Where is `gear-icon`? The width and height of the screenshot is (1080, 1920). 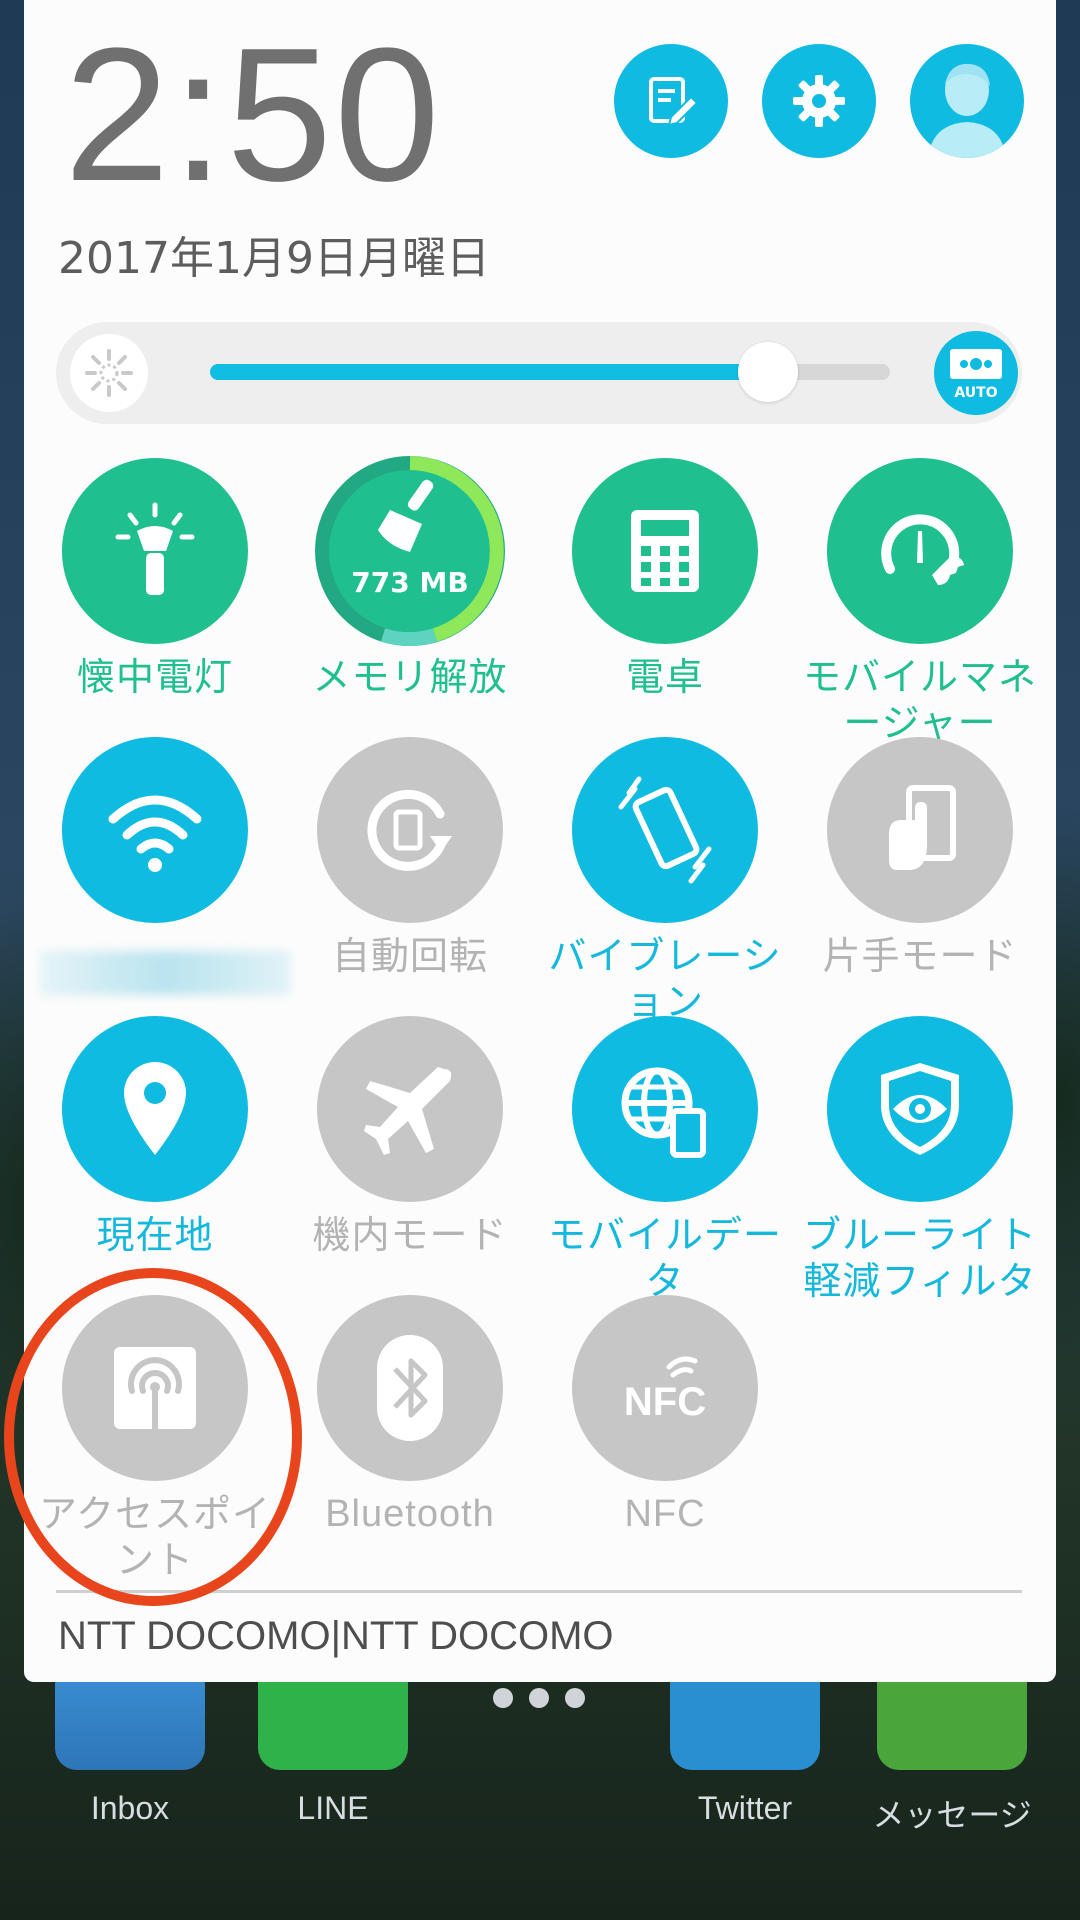
gear-icon is located at coordinates (819, 101).